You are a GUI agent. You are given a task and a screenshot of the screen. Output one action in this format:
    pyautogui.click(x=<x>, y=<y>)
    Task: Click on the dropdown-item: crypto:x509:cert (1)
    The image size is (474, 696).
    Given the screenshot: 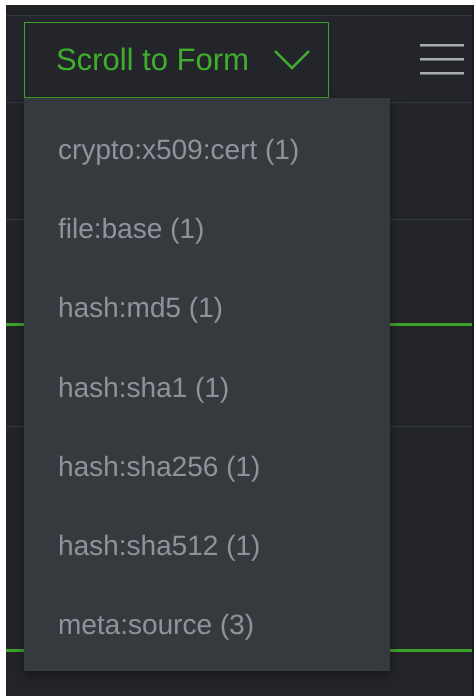 What is the action you would take?
    pyautogui.click(x=207, y=150)
    